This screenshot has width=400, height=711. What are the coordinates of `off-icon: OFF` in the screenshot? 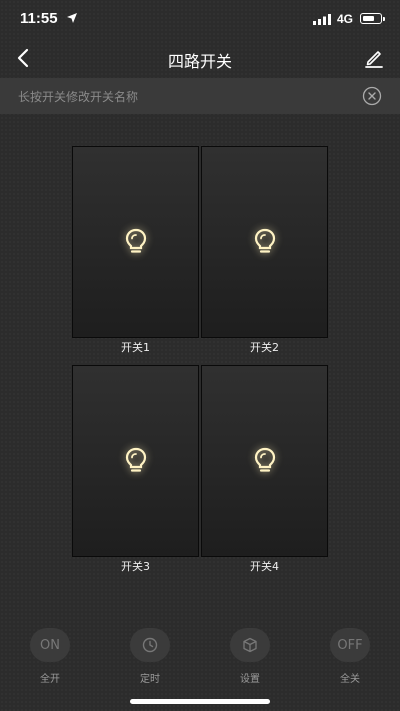 It's located at (350, 645).